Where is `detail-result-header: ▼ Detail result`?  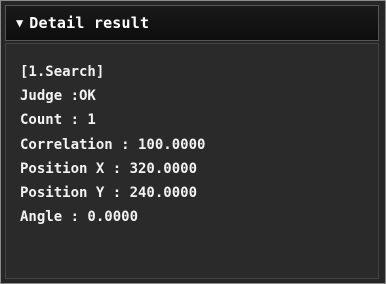
detail-result-header: ▼ Detail result is located at coordinates (192, 23).